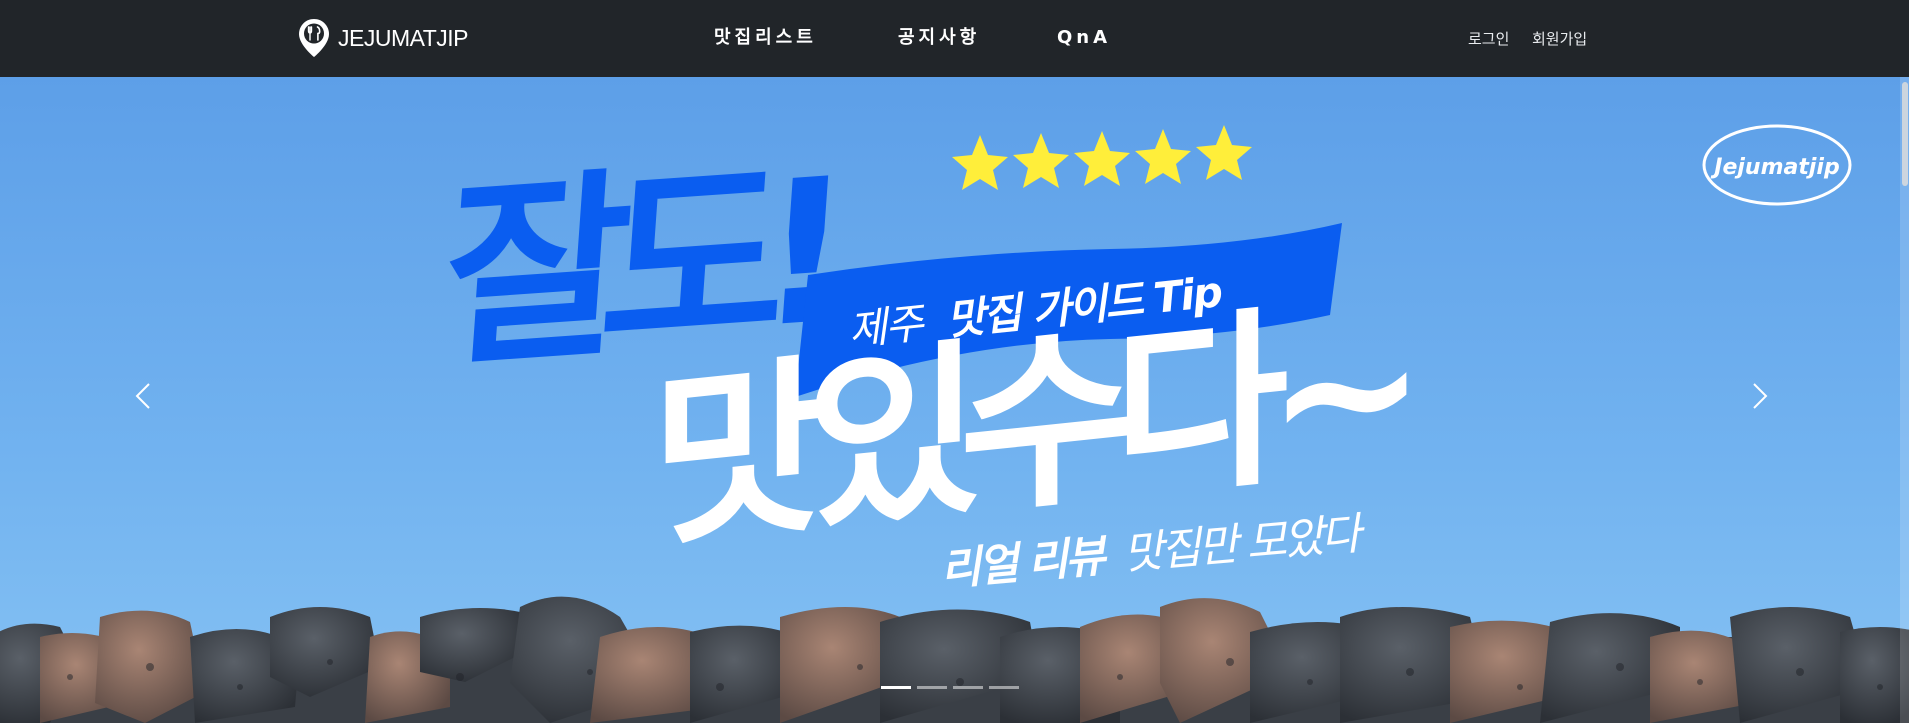  What do you see at coordinates (314, 38) in the screenshot?
I see `map-pin-utensils-icon` at bounding box center [314, 38].